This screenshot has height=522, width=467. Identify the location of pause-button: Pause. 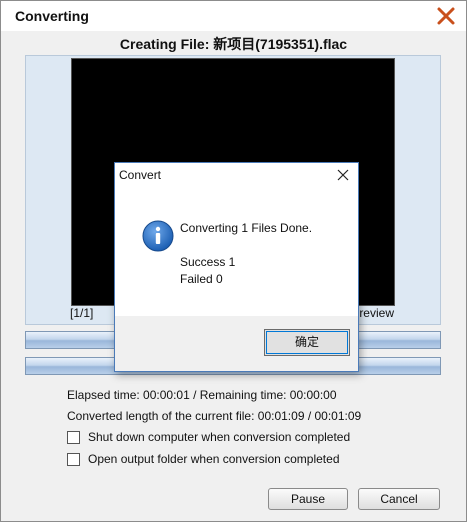
(308, 499).